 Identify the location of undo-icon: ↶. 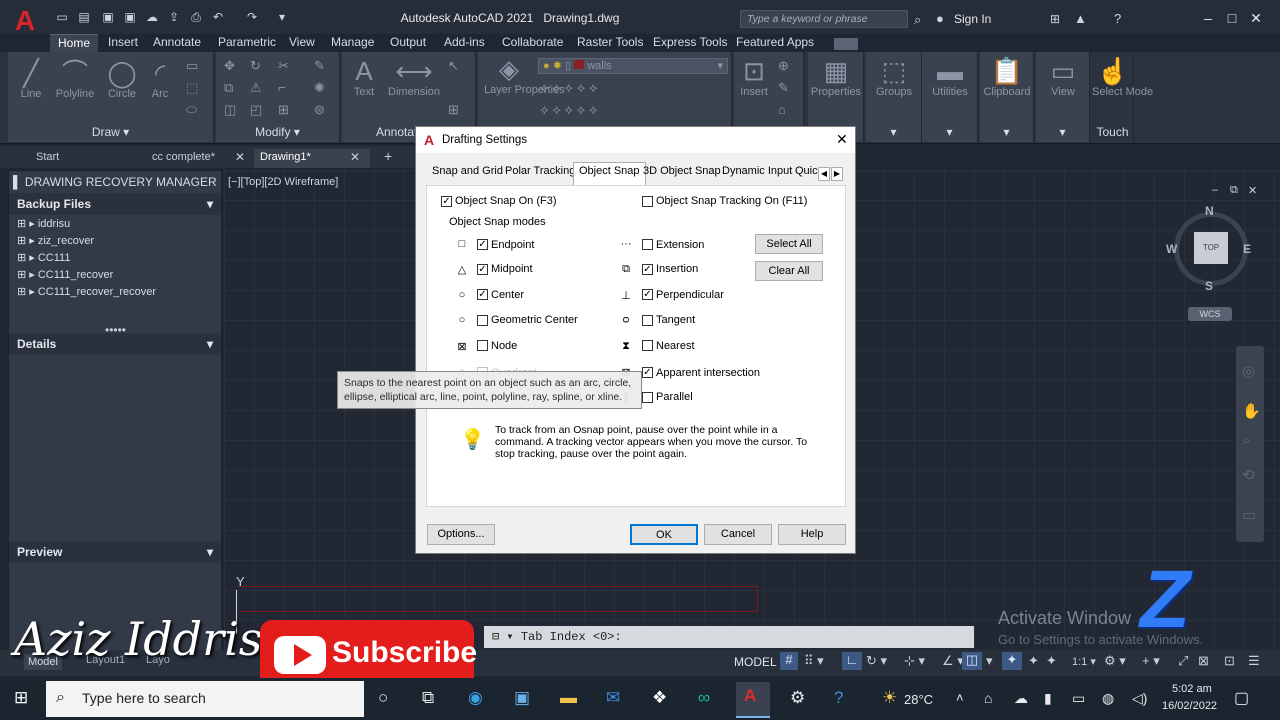
(218, 17).